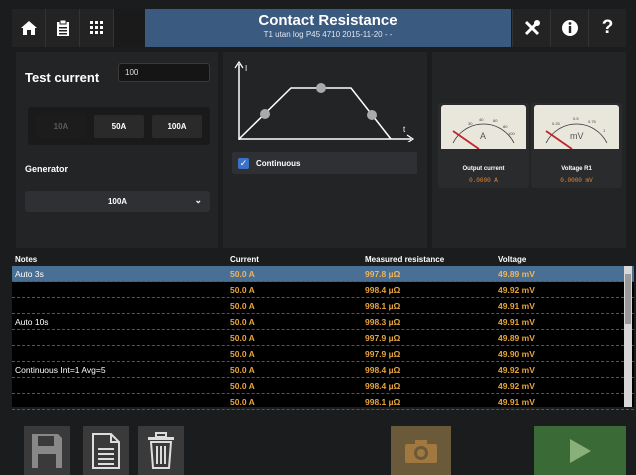 Image resolution: width=636 pixels, height=475 pixels. I want to click on camera-button, so click(421, 450).